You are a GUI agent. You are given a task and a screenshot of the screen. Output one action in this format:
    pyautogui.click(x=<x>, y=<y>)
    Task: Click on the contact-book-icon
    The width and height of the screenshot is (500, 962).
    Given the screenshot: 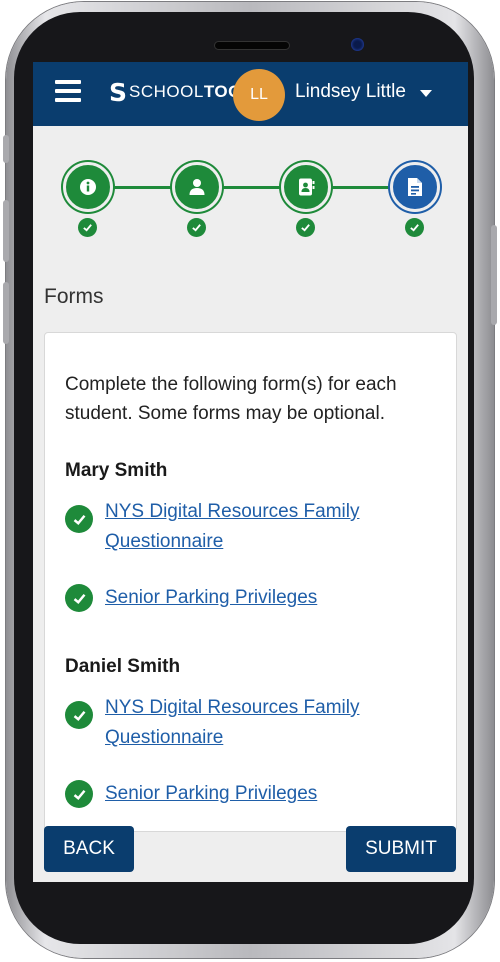 What is the action you would take?
    pyautogui.click(x=307, y=187)
    